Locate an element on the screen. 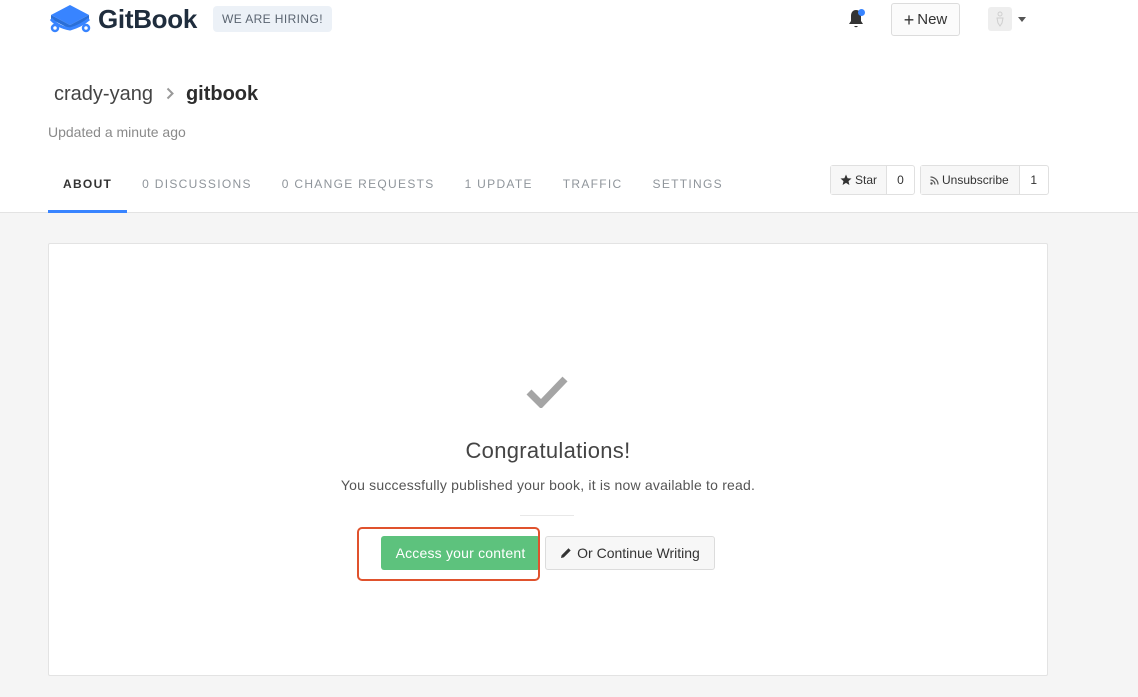 The height and width of the screenshot is (697, 1138). unsubscribe-group: Unsubscribe 1 is located at coordinates (984, 180).